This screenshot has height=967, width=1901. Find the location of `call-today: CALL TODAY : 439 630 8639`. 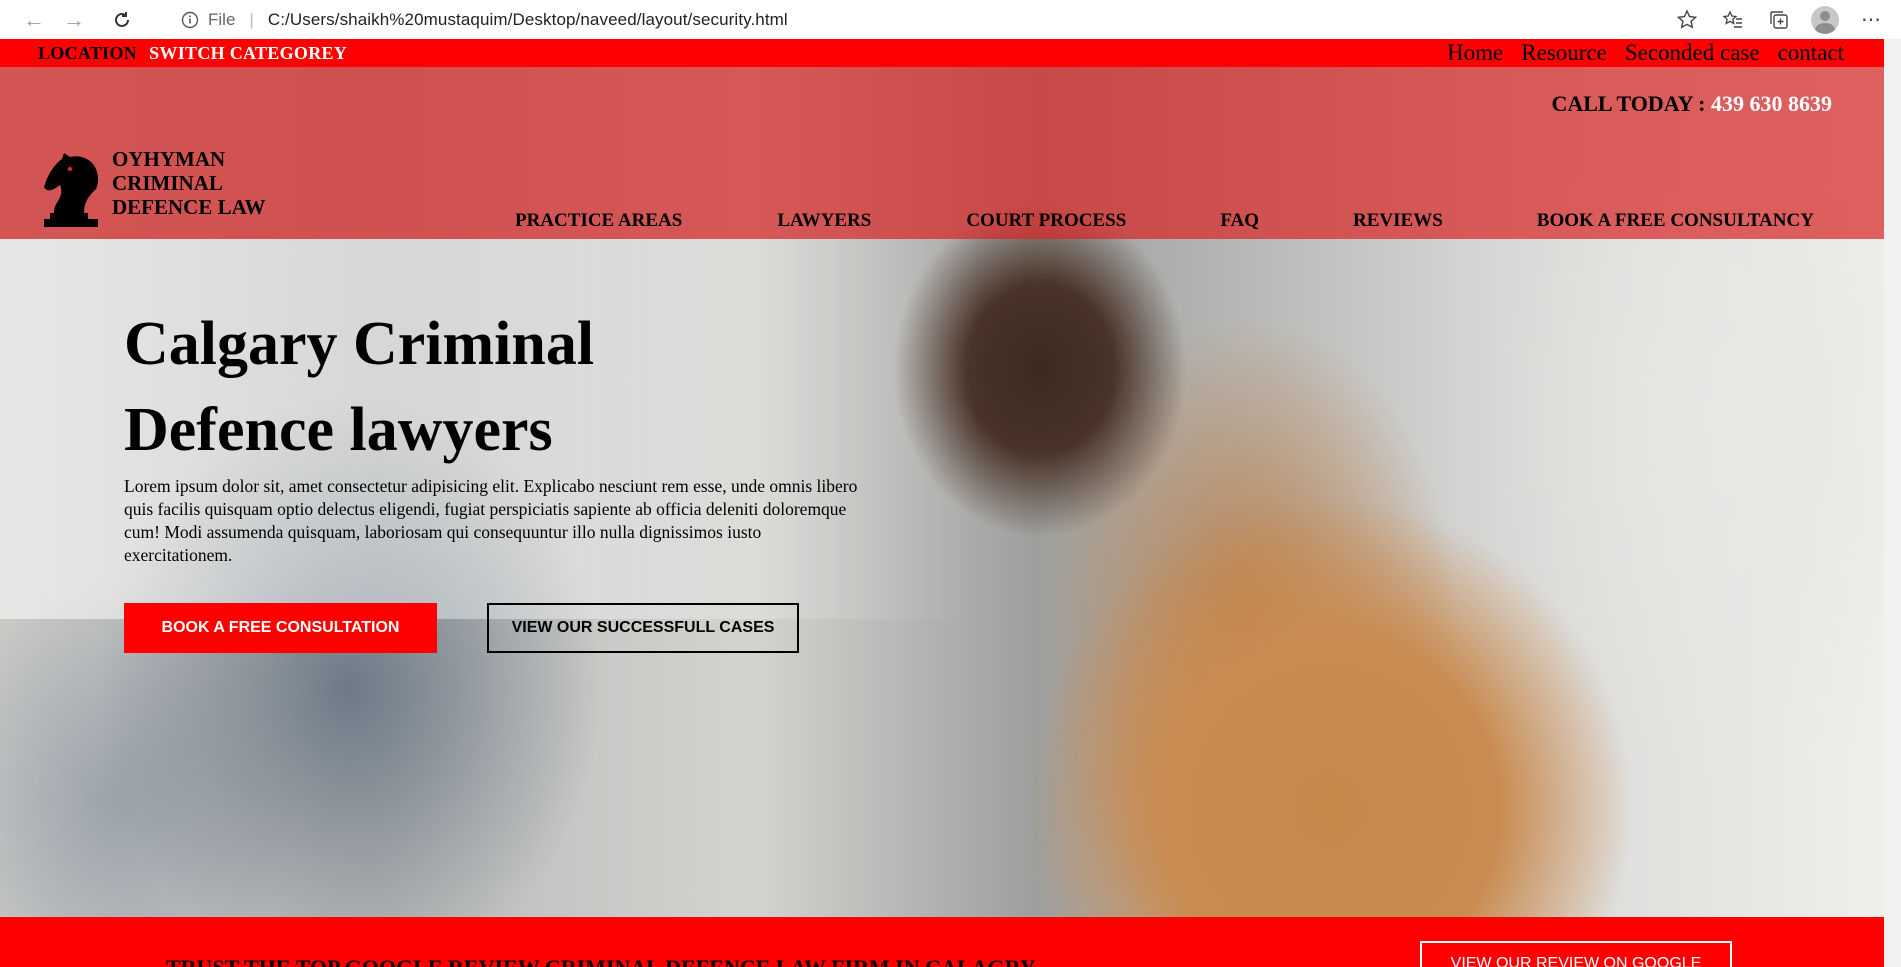

call-today: CALL TODAY : 439 630 8639 is located at coordinates (1691, 104).